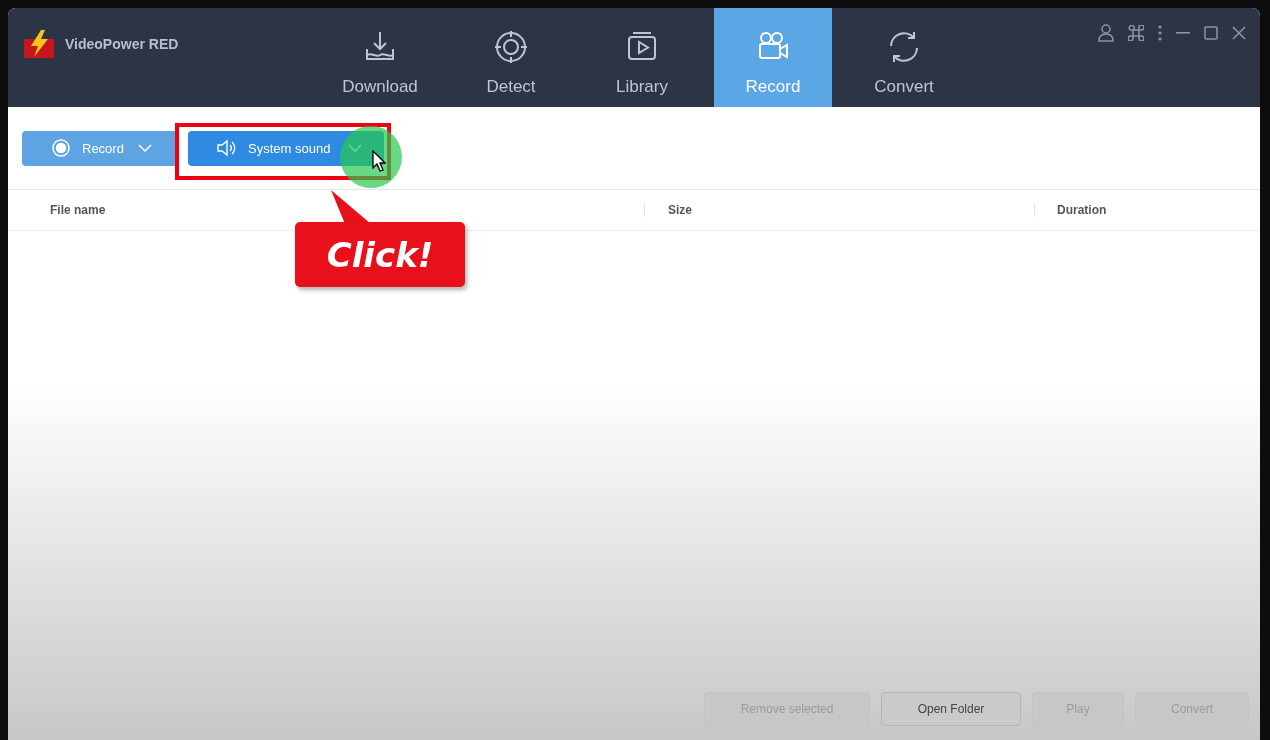 This screenshot has width=1270, height=740. Describe the element at coordinates (951, 709) in the screenshot. I see `action-button: Open Folder` at that location.